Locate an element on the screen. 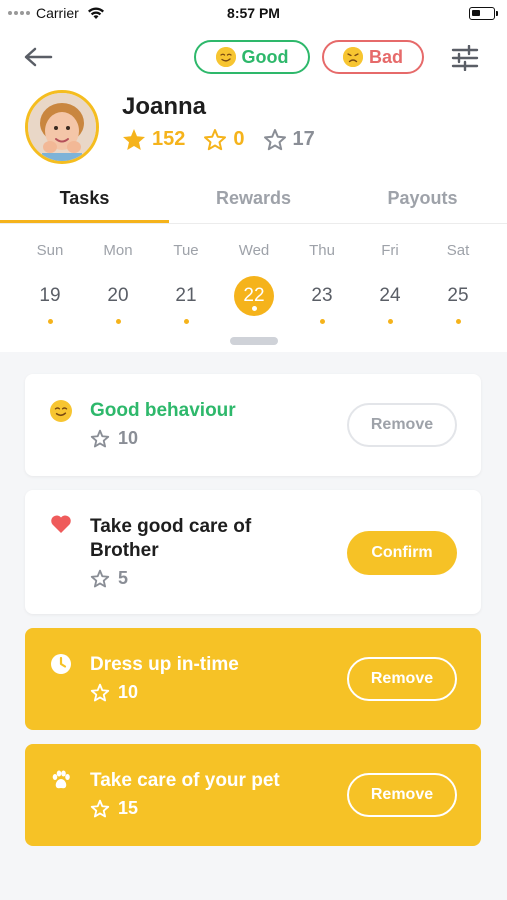  day-name: Tue is located at coordinates (186, 250).